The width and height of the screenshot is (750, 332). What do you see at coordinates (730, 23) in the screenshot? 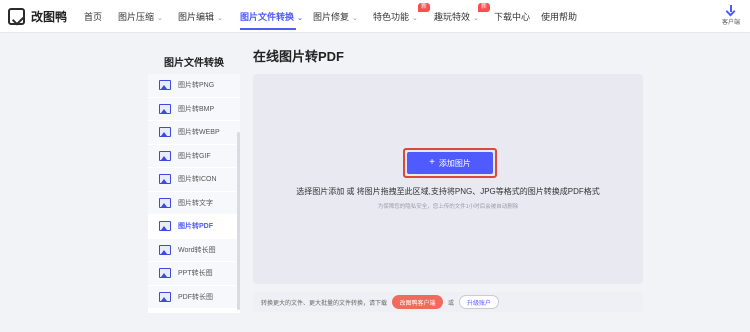
I see `client-label: 客户端` at bounding box center [730, 23].